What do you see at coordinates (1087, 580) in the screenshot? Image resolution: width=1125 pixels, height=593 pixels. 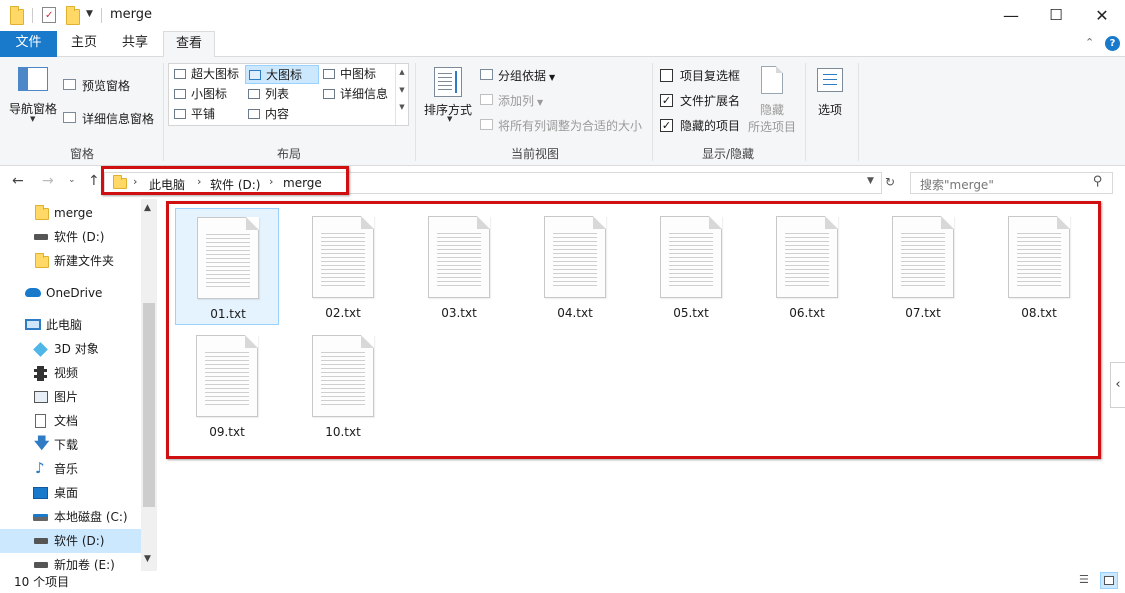 I see `details-view-icon: ☰` at bounding box center [1087, 580].